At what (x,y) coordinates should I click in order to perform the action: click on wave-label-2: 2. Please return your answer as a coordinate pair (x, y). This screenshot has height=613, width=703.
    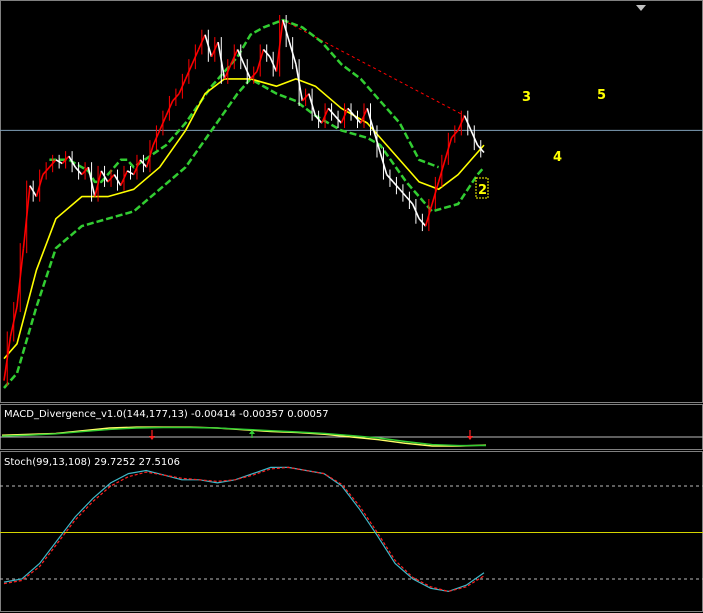
    Looking at the image, I should click on (482, 190).